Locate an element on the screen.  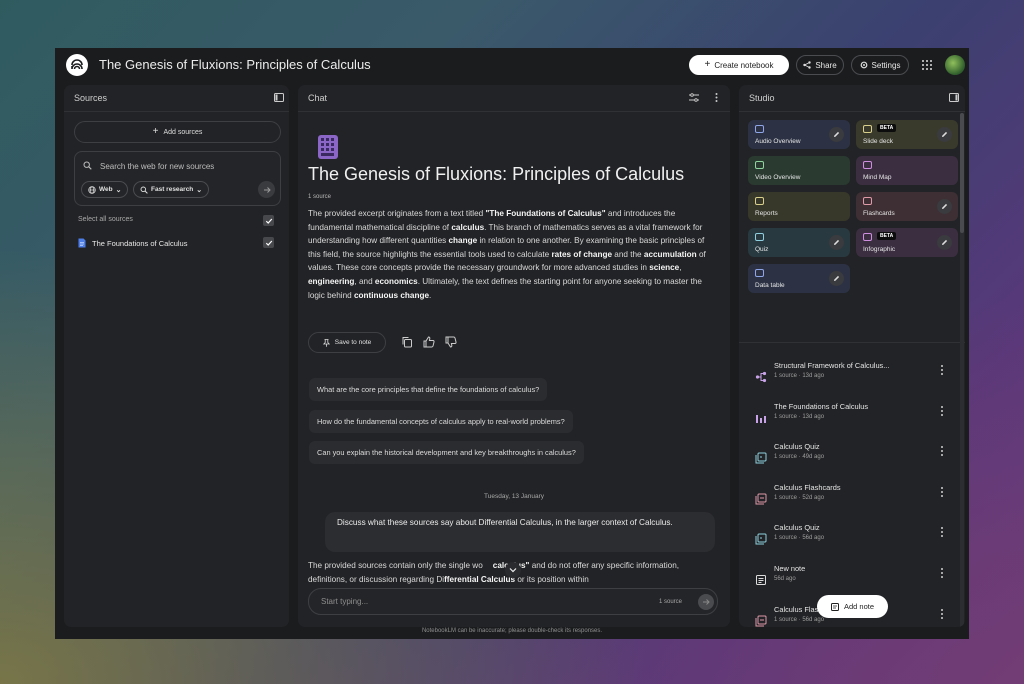
avatar is located at coordinates (955, 65).